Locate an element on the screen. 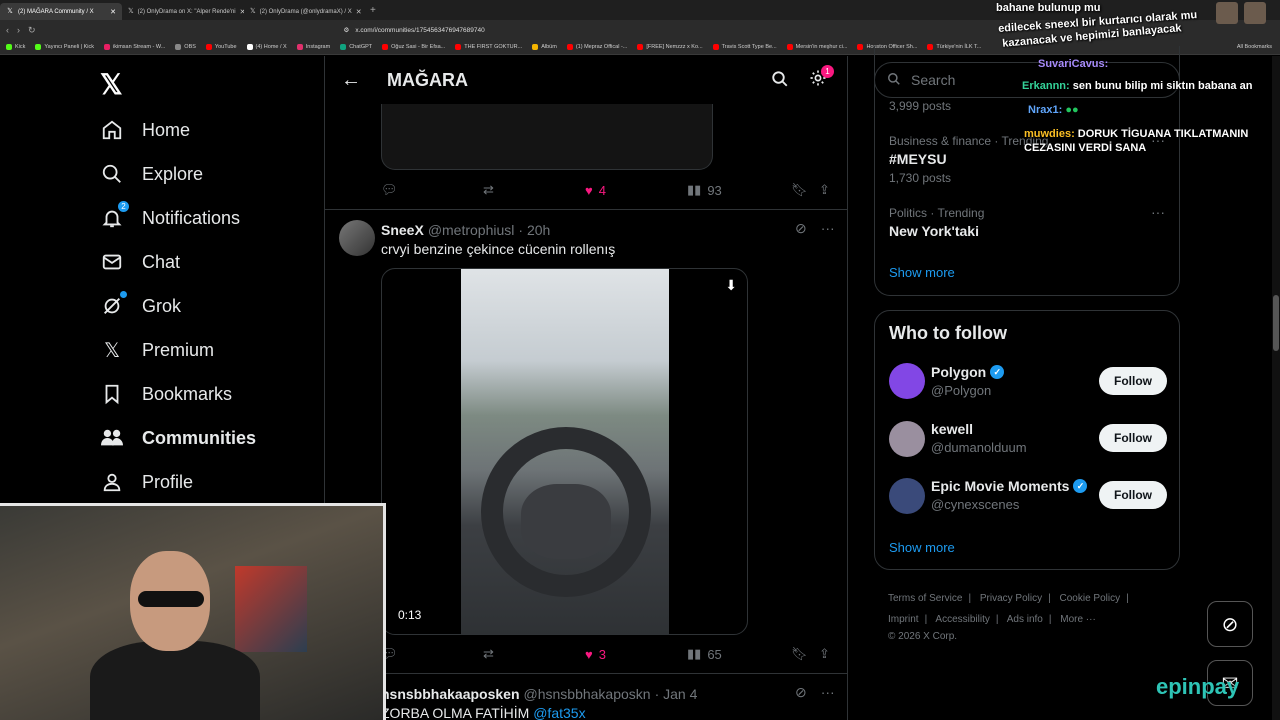  mention-link: @fat35x is located at coordinates (559, 712).